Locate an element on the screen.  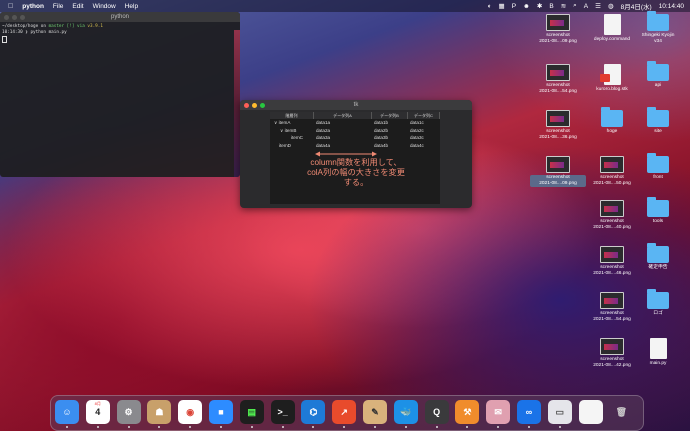
status-siri-icon: ◍ is located at coordinates (611, 6).